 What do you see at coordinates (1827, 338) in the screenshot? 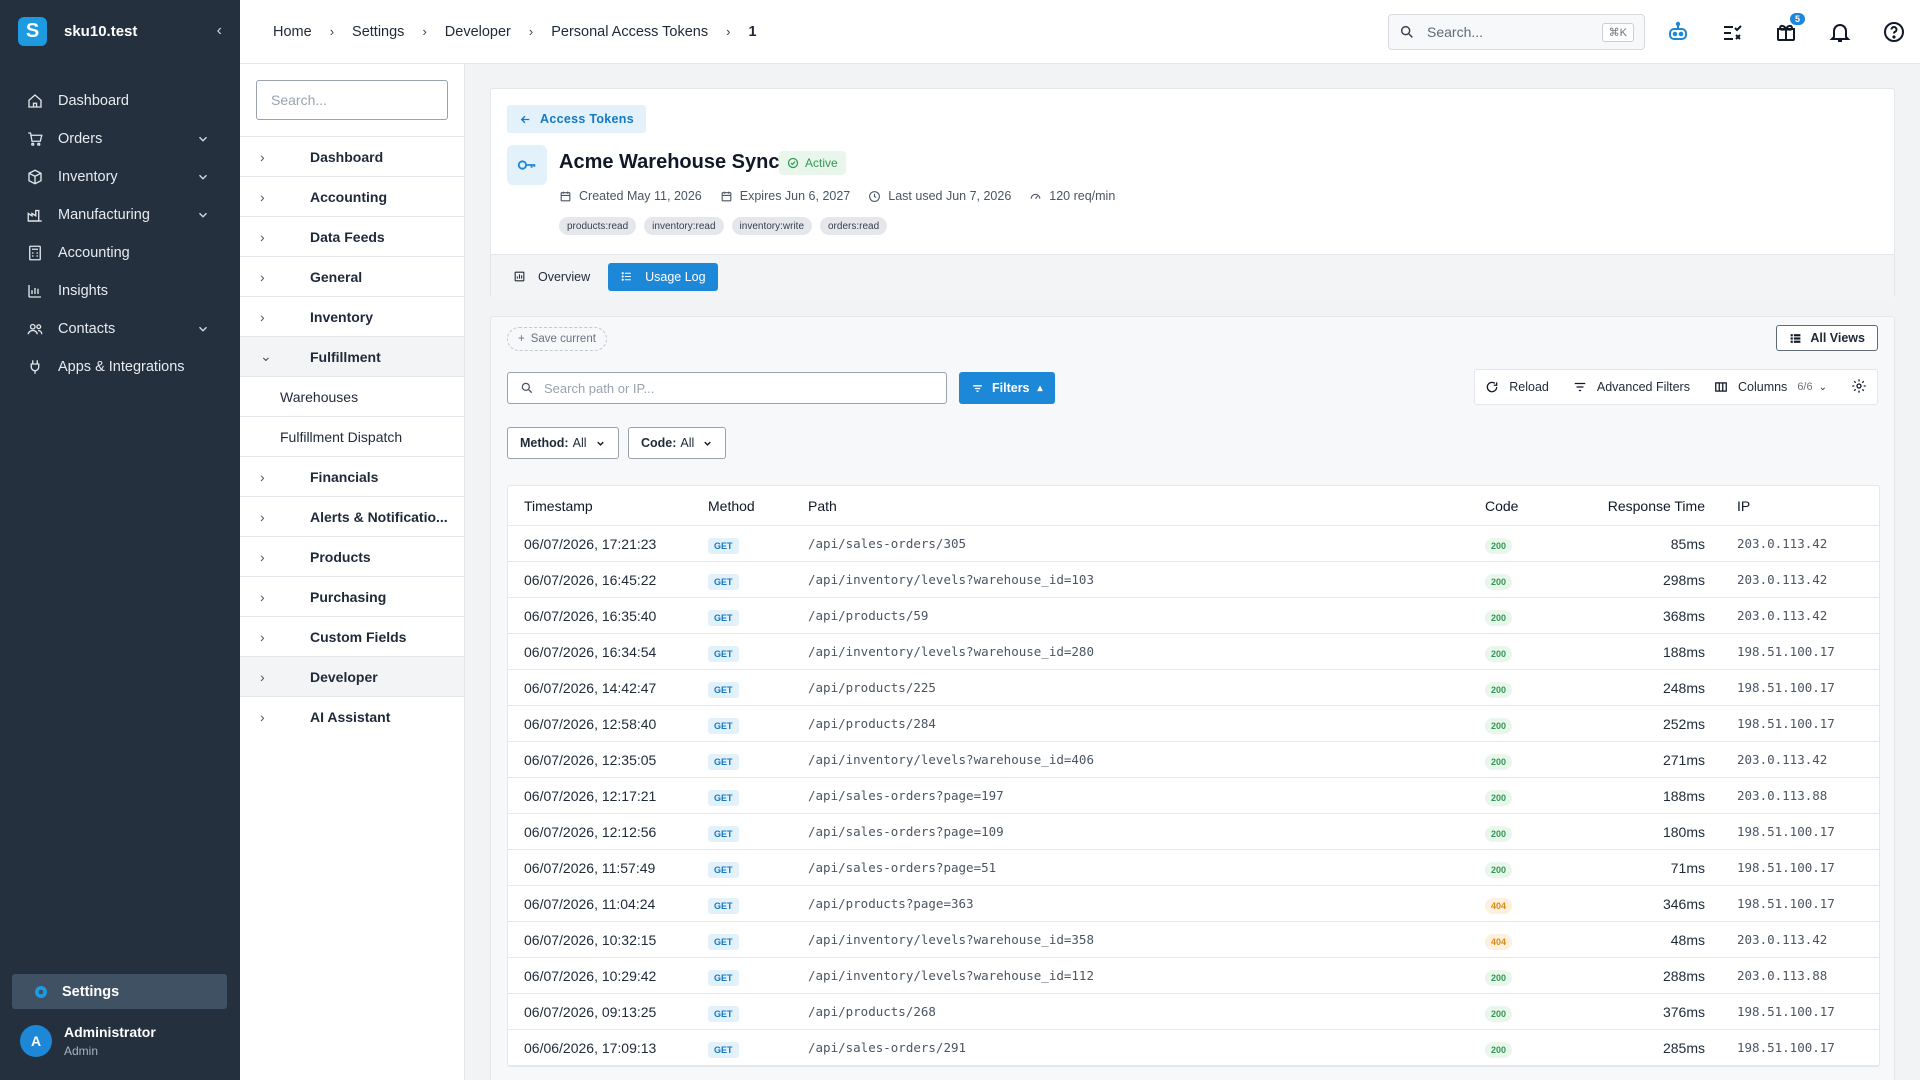
I see `all-views-button: All Views` at bounding box center [1827, 338].